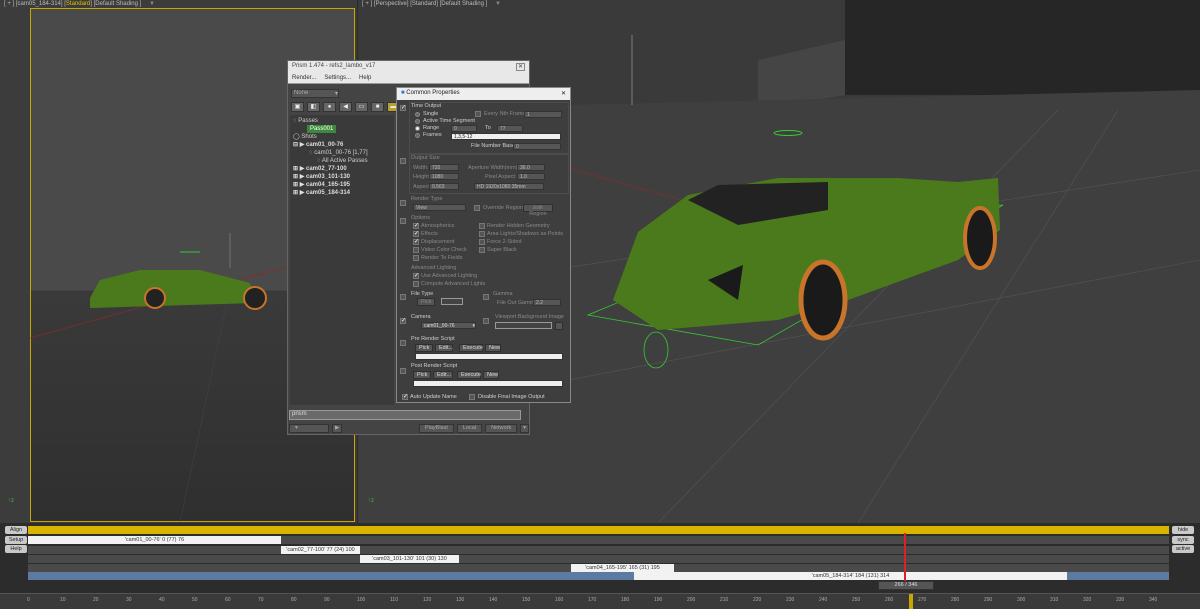  Describe the element at coordinates (489, 356) in the screenshot. I see `pre-render-path-field` at that location.